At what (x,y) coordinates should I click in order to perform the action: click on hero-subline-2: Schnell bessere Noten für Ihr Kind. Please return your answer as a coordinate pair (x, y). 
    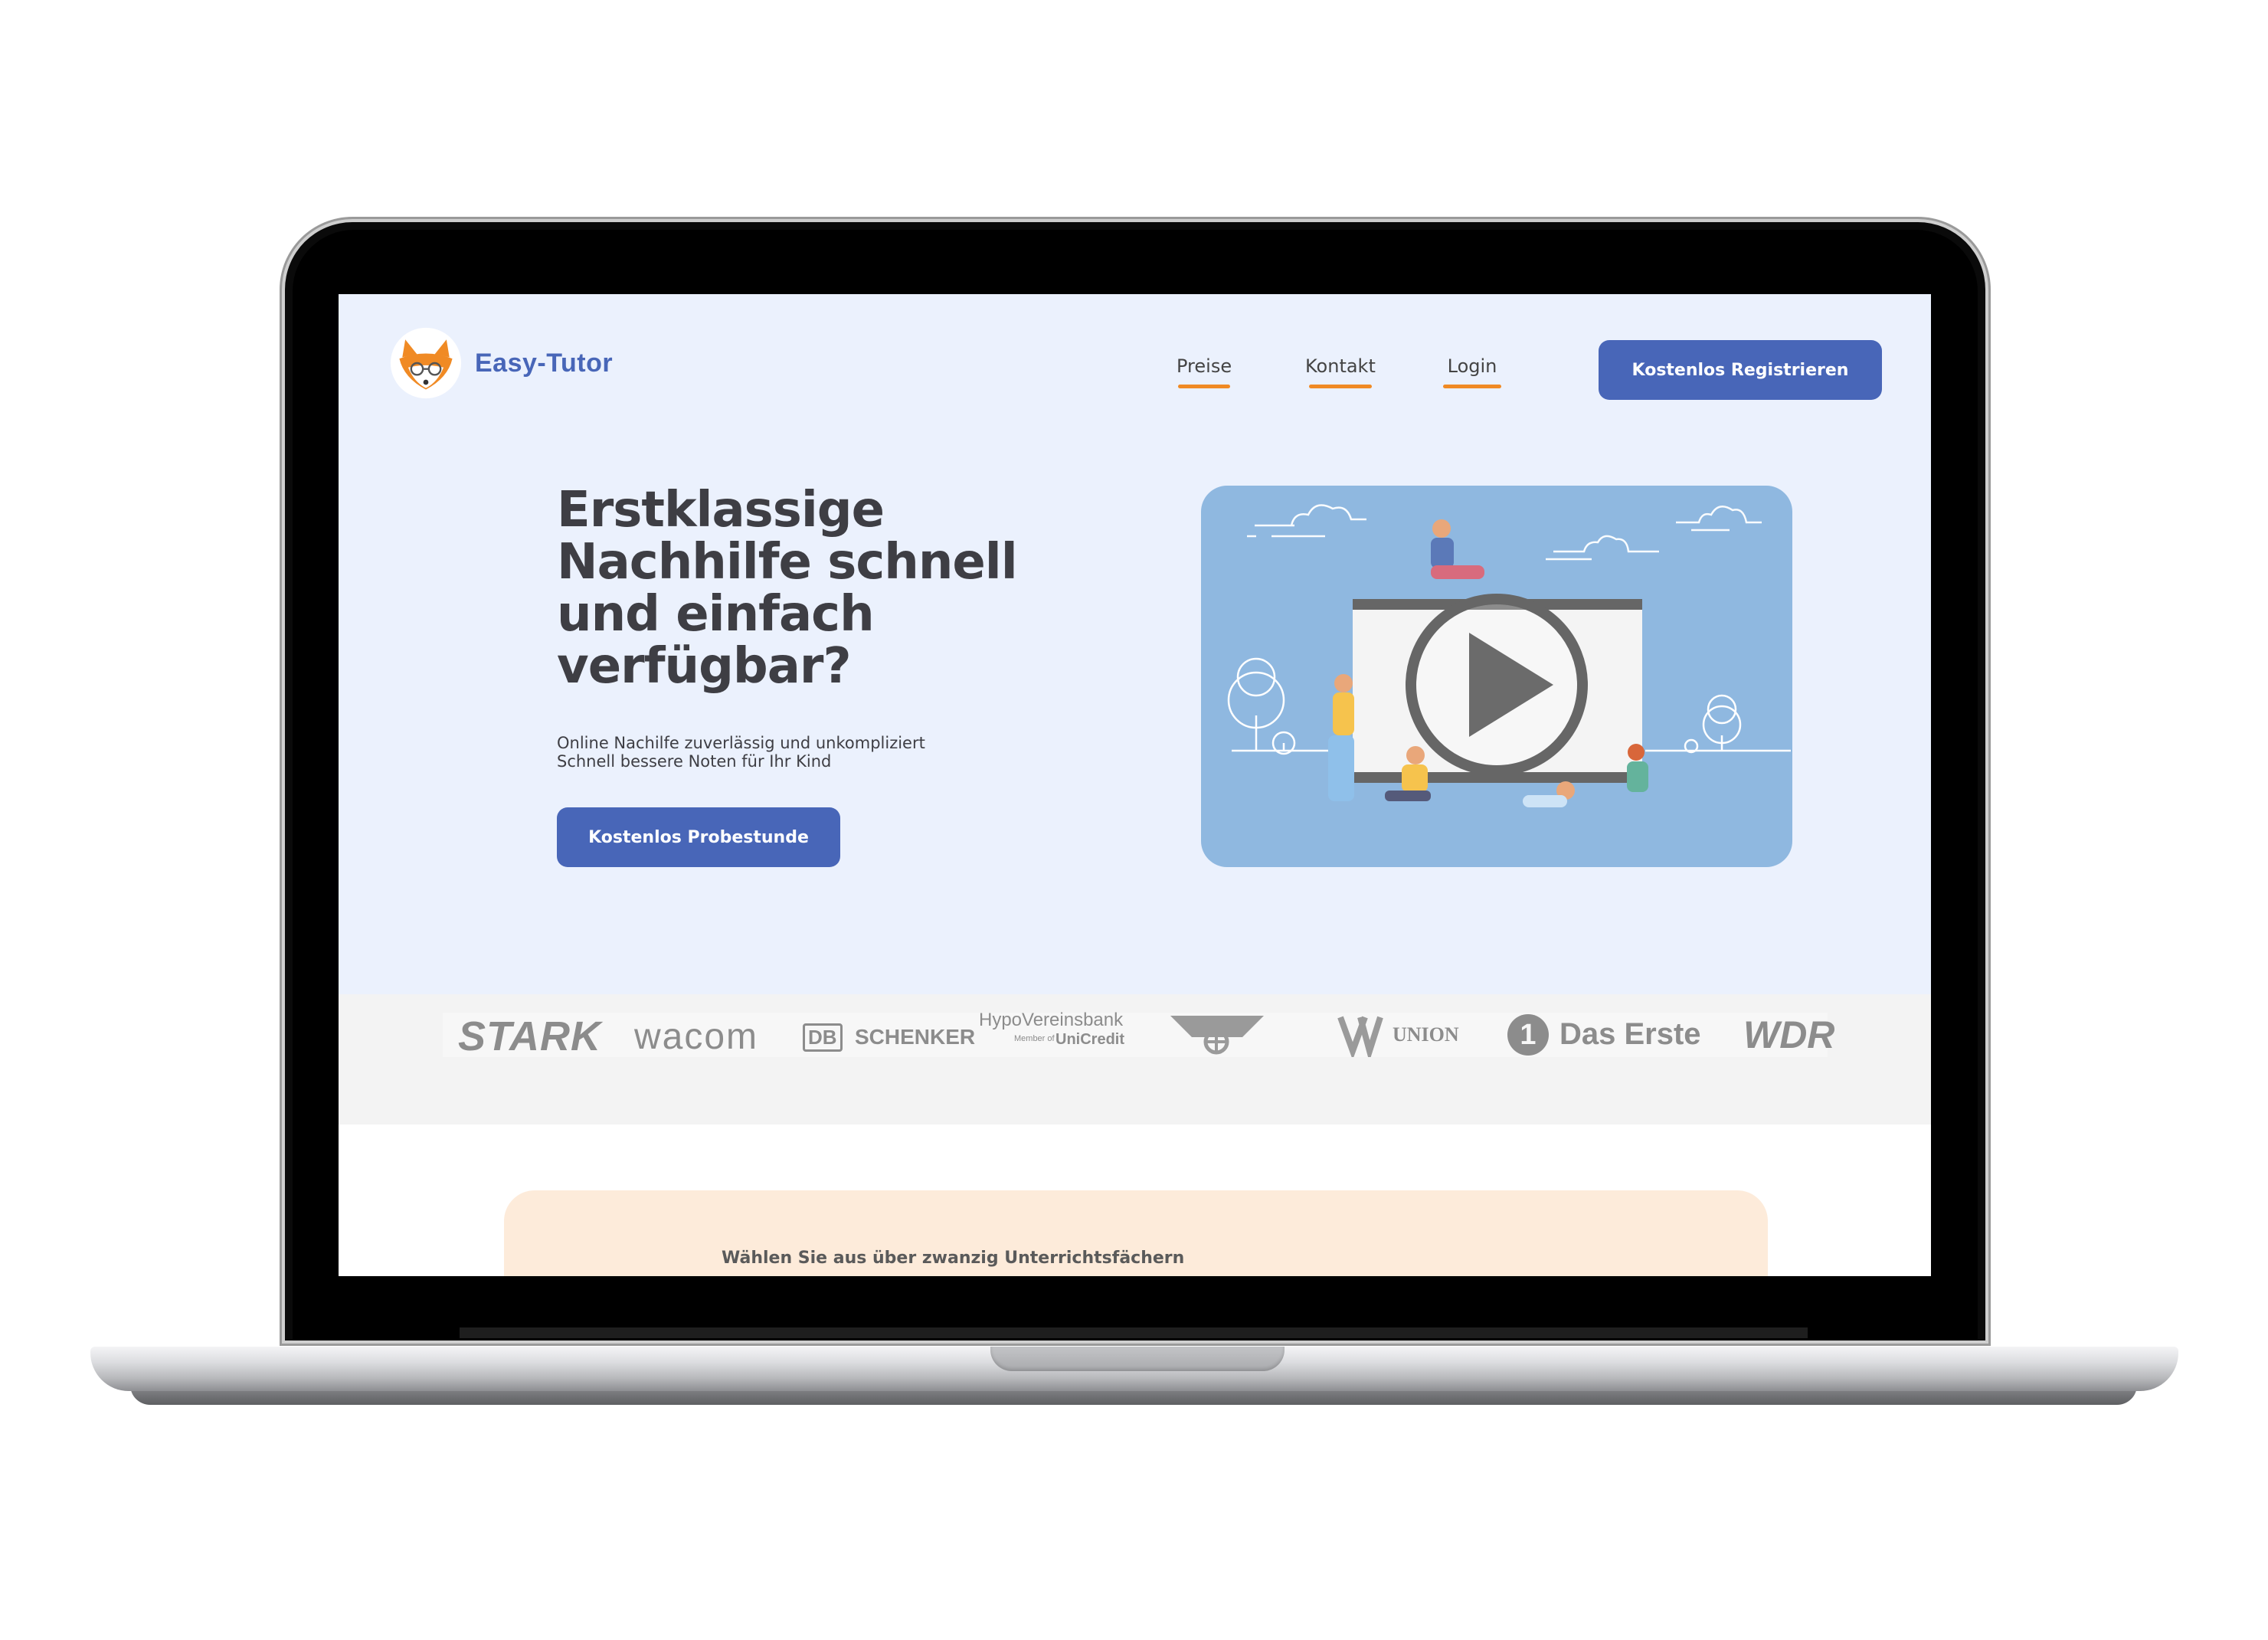
    Looking at the image, I should click on (694, 761).